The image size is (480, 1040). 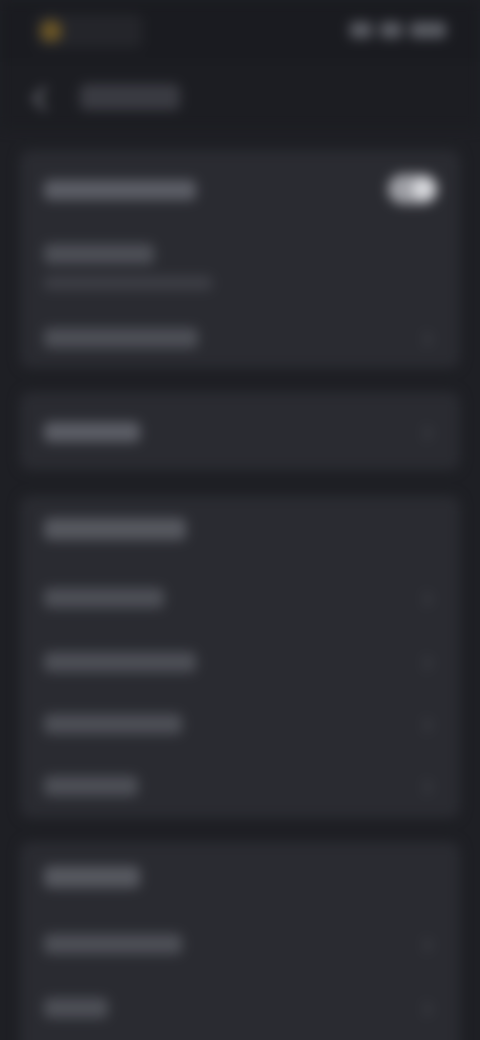 What do you see at coordinates (240, 269) in the screenshot?
I see `settings-row-info` at bounding box center [240, 269].